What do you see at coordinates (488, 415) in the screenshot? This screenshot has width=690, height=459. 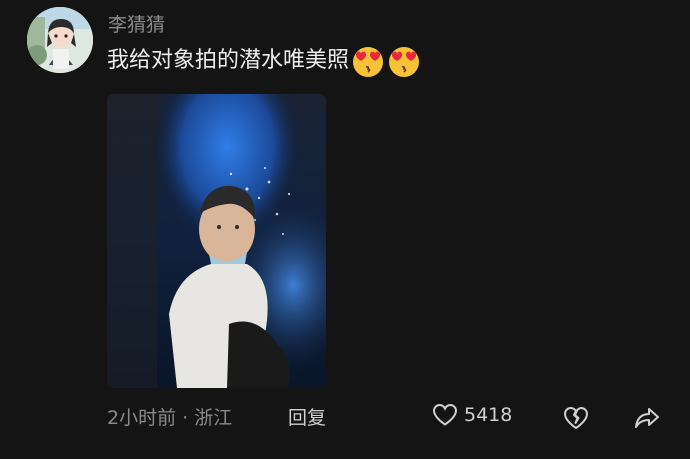 I see `like-count: 5418` at bounding box center [488, 415].